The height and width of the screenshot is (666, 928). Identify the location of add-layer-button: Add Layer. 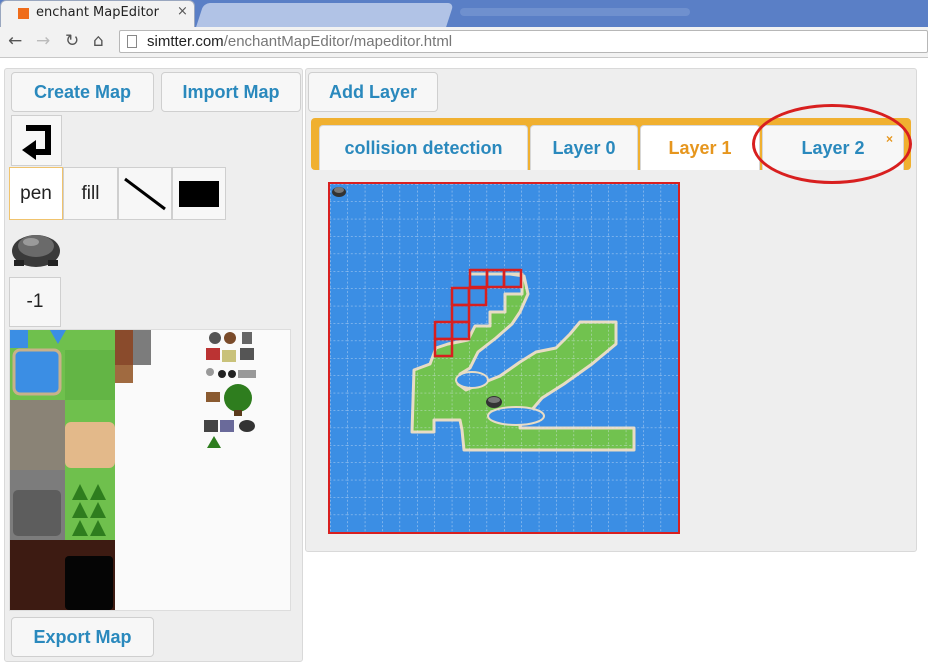
(373, 92).